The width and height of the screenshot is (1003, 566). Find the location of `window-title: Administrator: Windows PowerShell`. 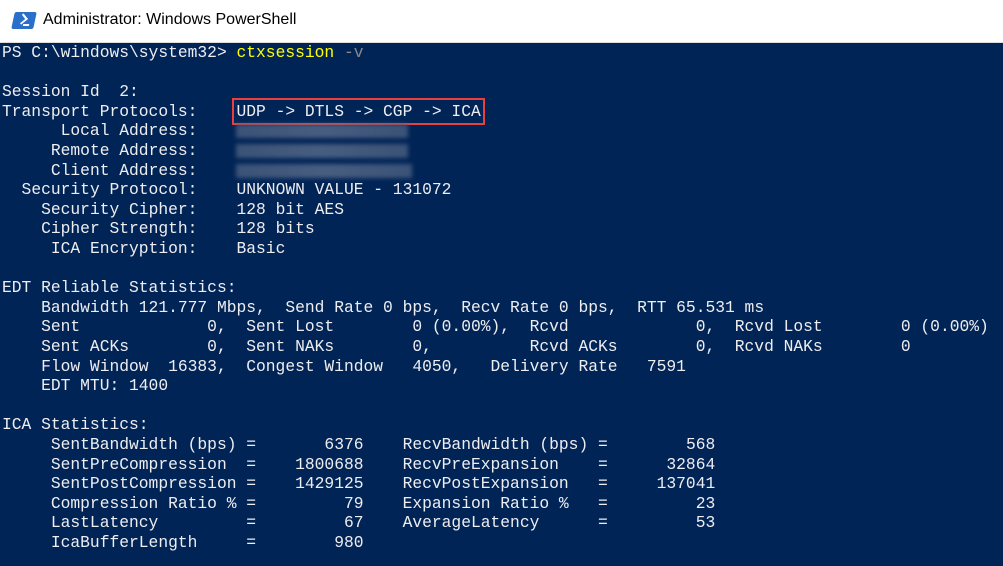

window-title: Administrator: Windows PowerShell is located at coordinates (170, 19).